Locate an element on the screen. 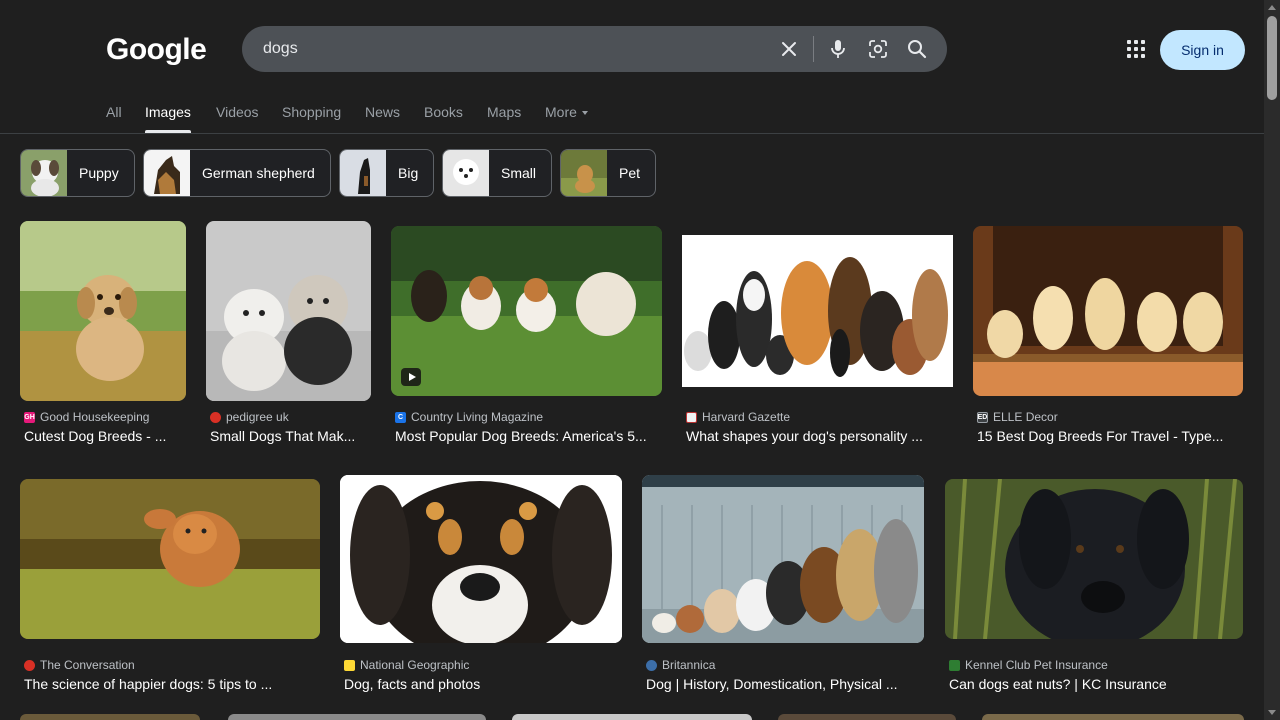 This screenshot has width=1280, height=720. tab-more: More is located at coordinates (566, 112).